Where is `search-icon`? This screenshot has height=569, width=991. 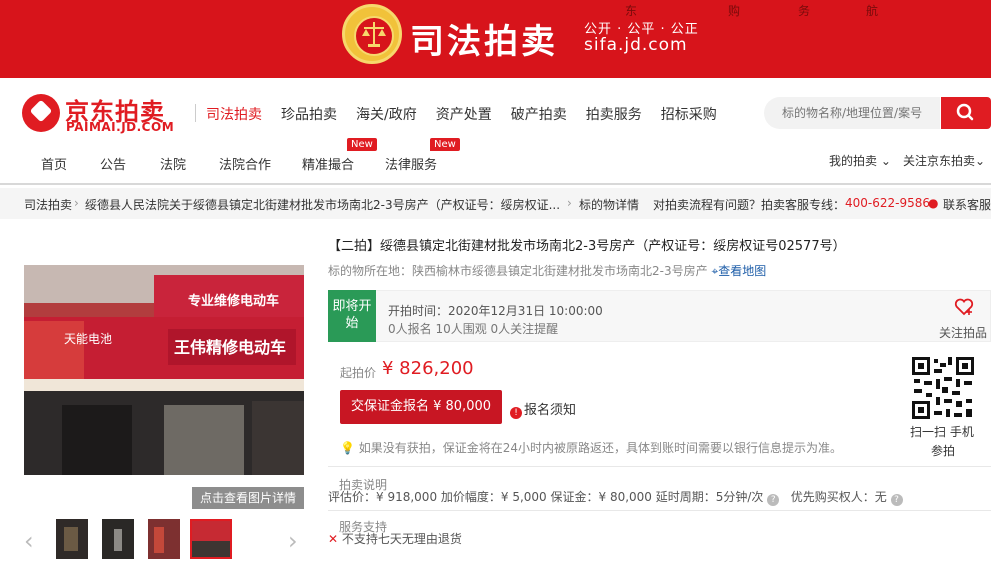
search-icon is located at coordinates (965, 112).